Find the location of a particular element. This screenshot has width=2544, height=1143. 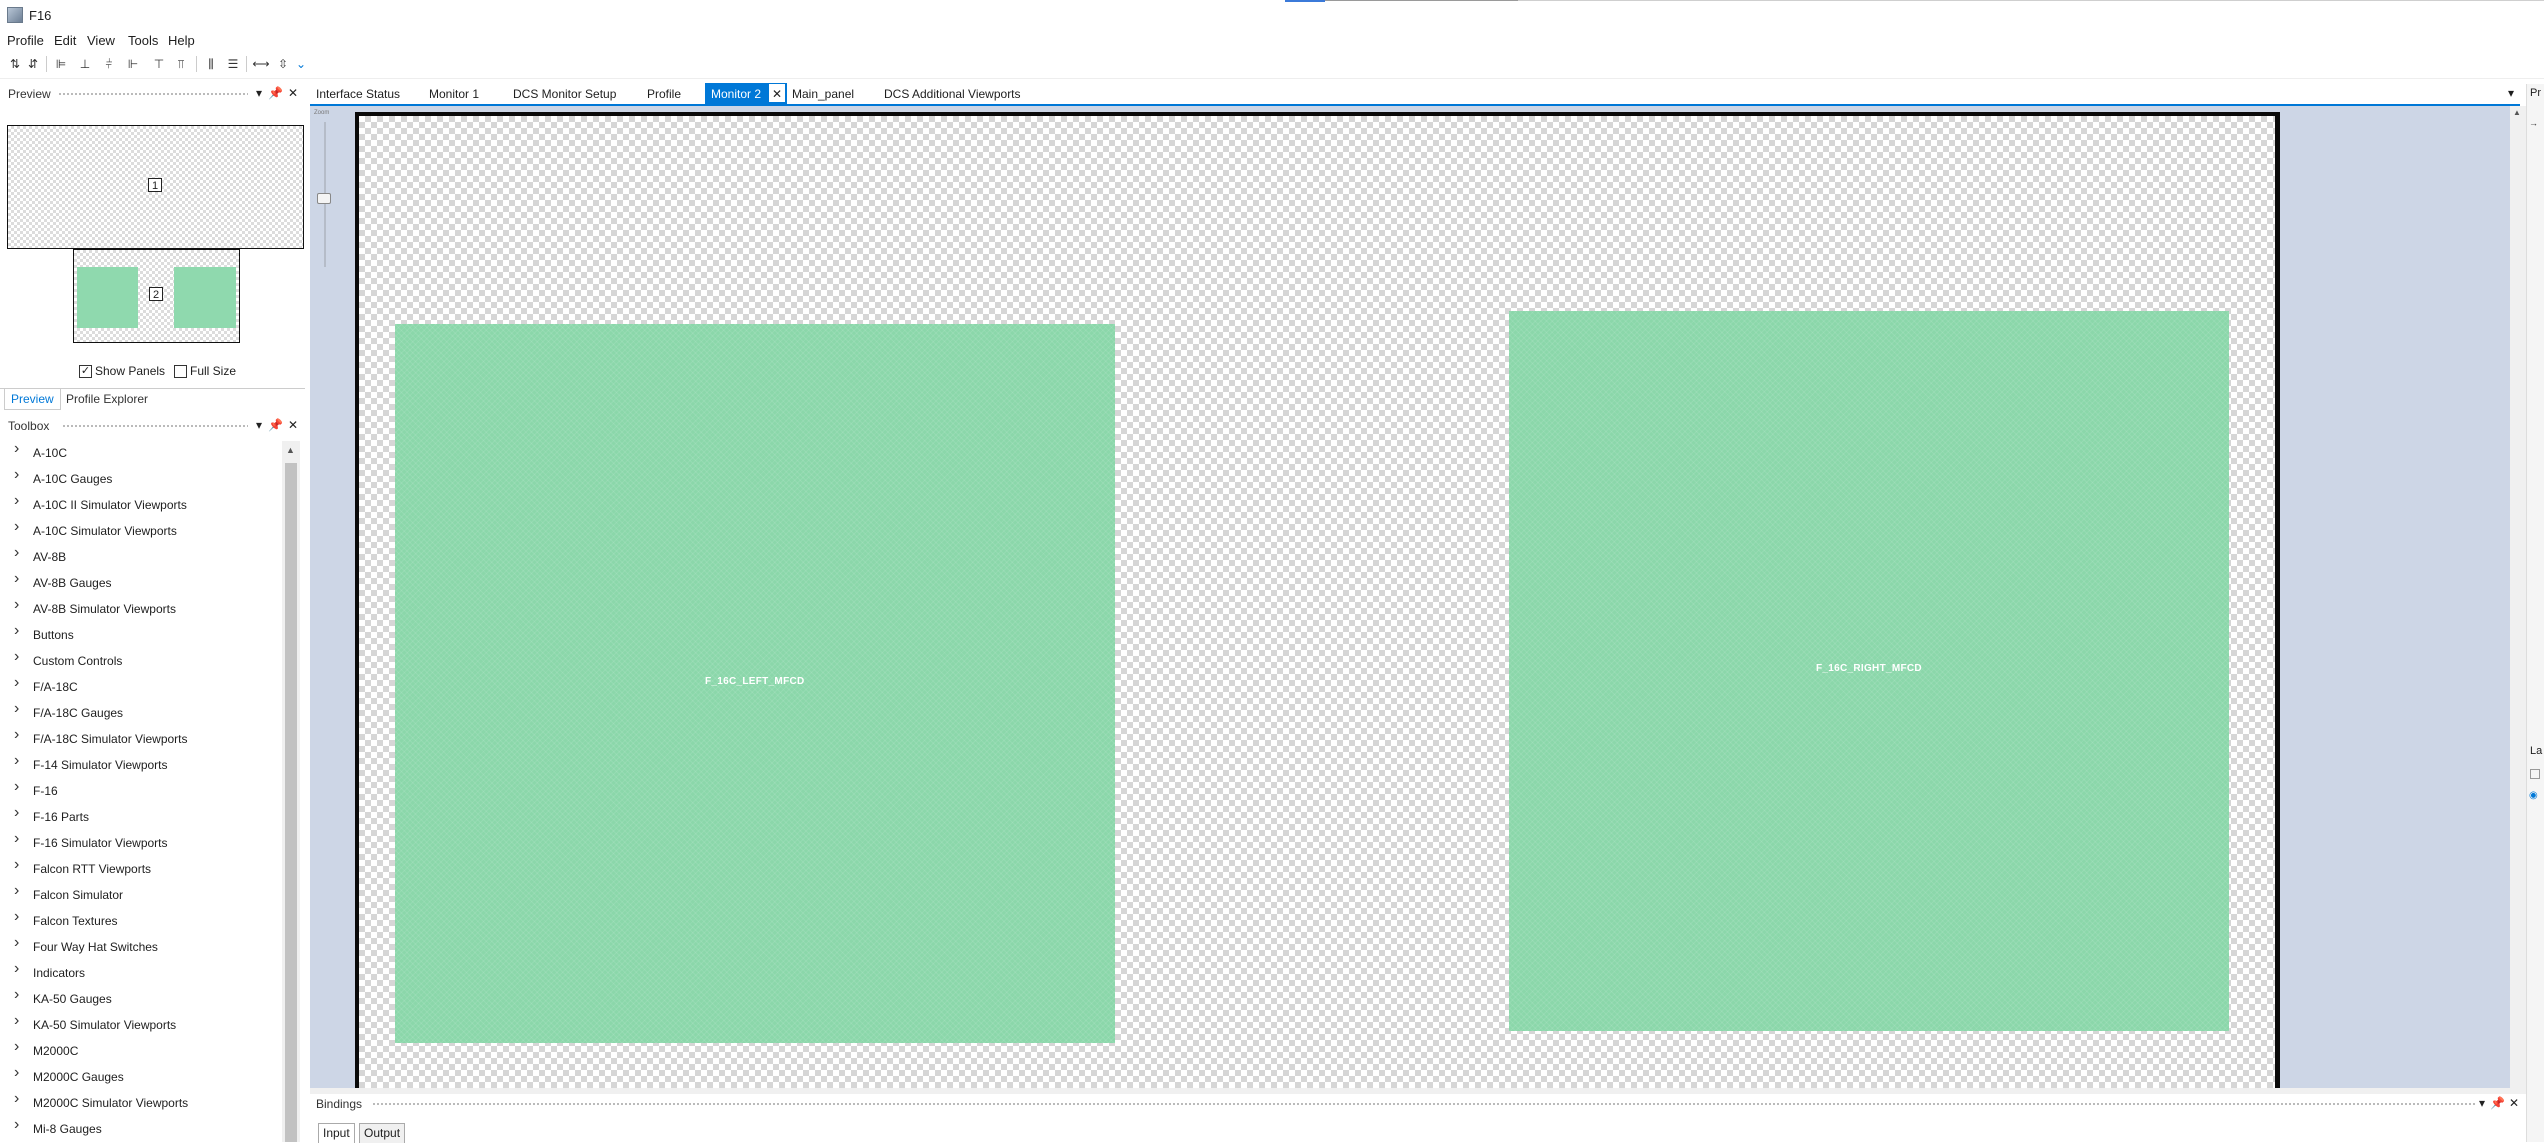

toolbox-item: › A-10C Gauges is located at coordinates (141, 480).